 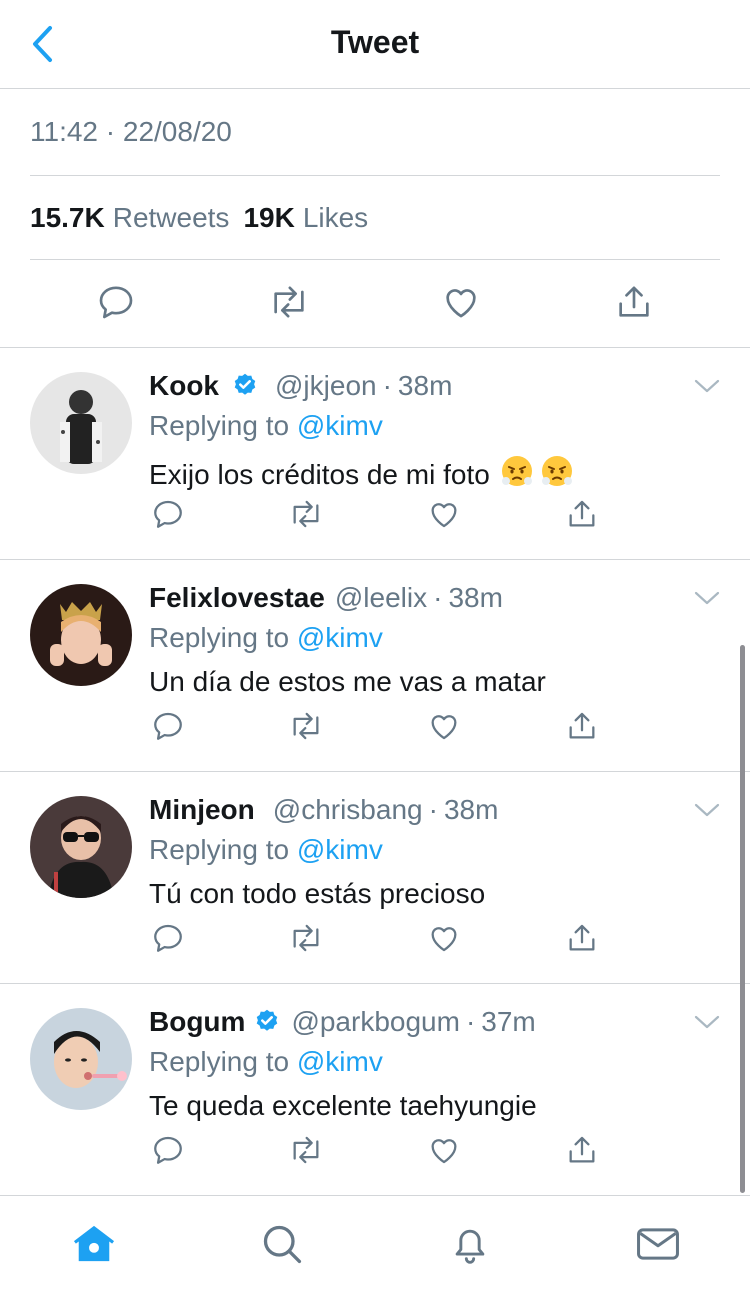 I want to click on tab-home, so click(x=94, y=1244).